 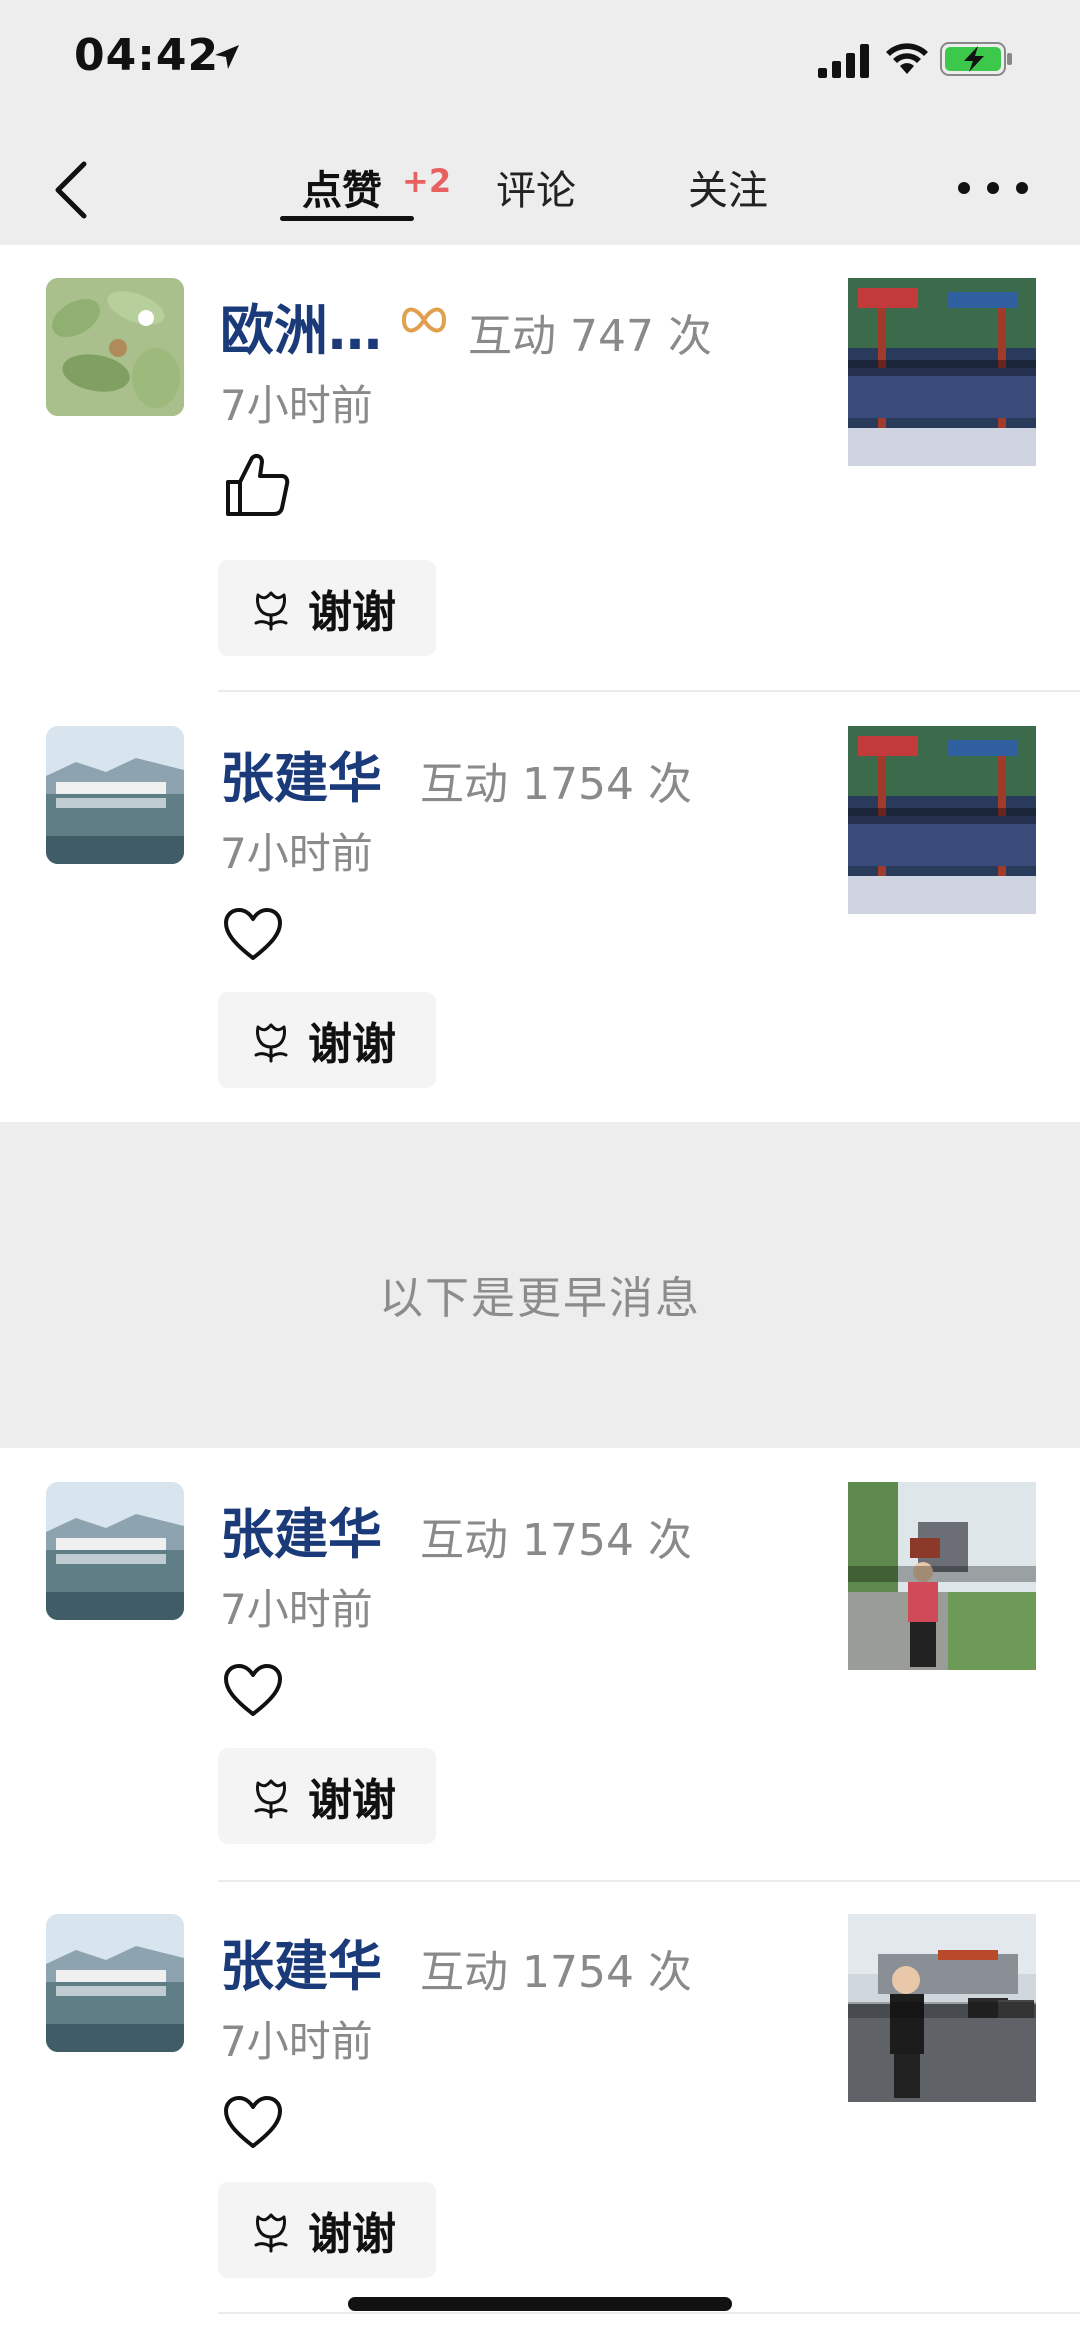 I want to click on more-options-button, so click(x=993, y=188).